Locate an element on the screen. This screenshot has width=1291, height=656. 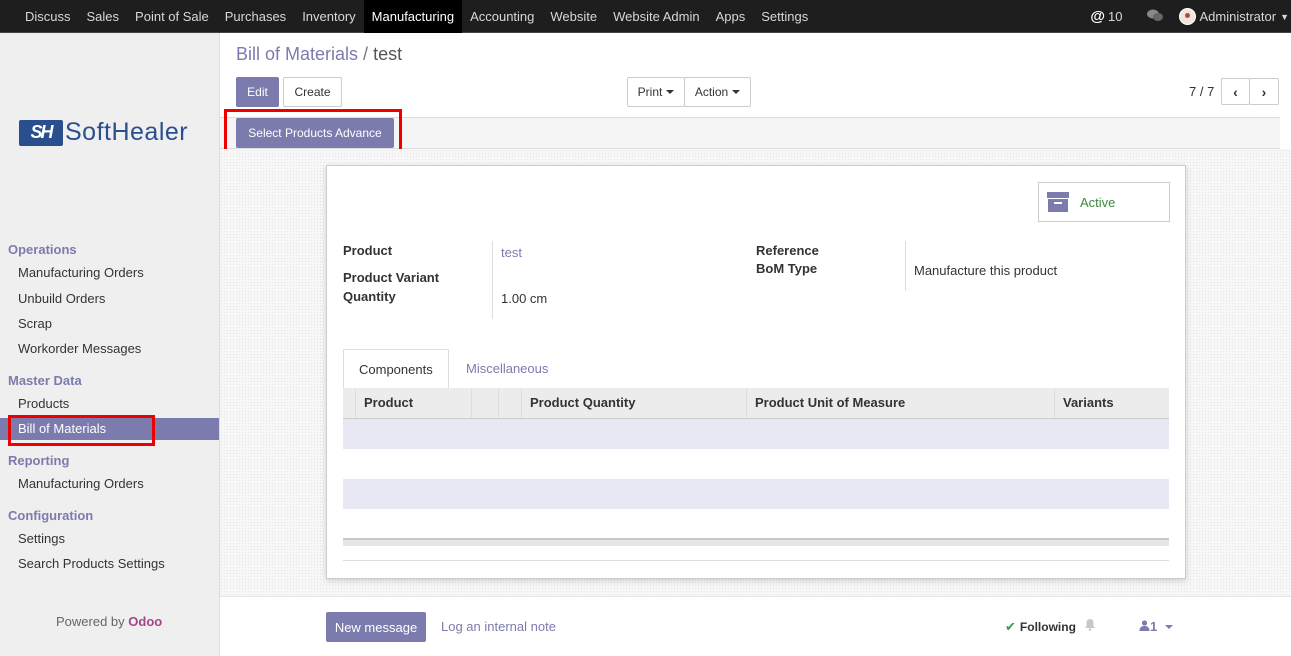
menu-purchases: Purchases is located at coordinates (255, 16).